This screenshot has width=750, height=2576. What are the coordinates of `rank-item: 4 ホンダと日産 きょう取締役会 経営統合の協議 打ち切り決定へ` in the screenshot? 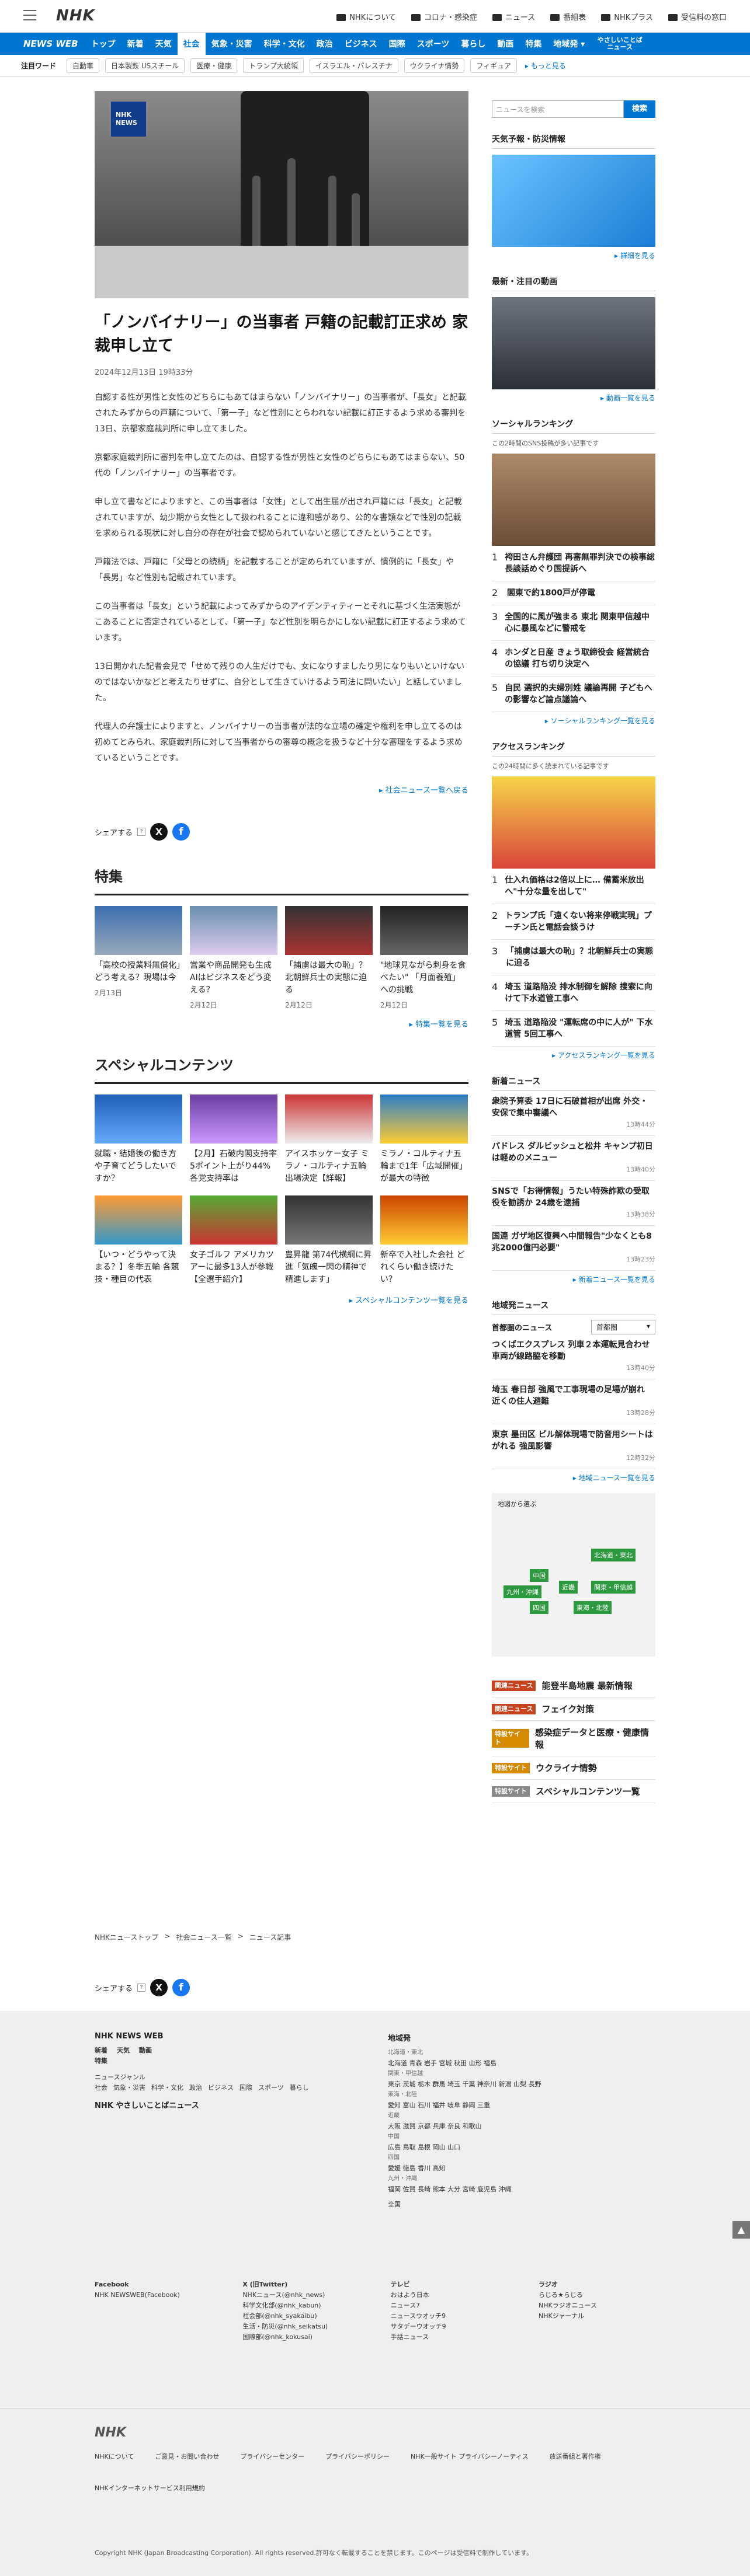 It's located at (573, 659).